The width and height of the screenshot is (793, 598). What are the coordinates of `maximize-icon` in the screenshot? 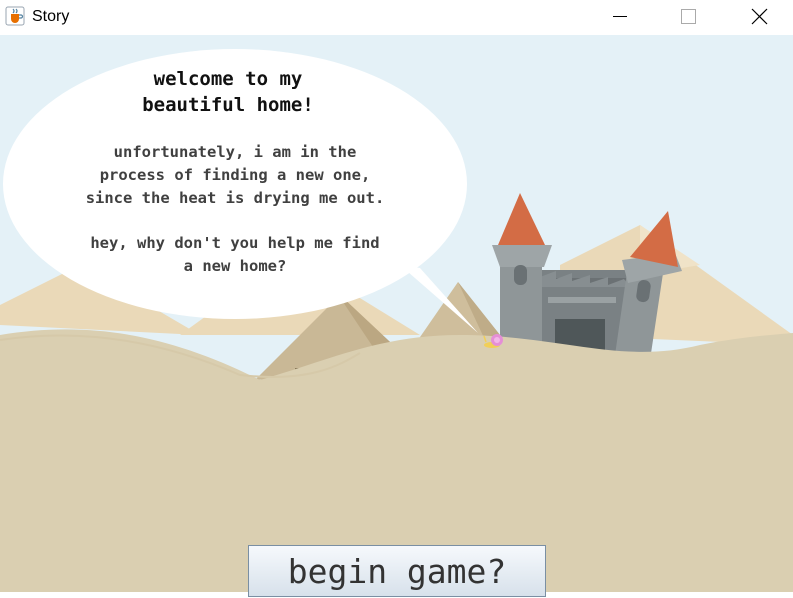 It's located at (687, 16).